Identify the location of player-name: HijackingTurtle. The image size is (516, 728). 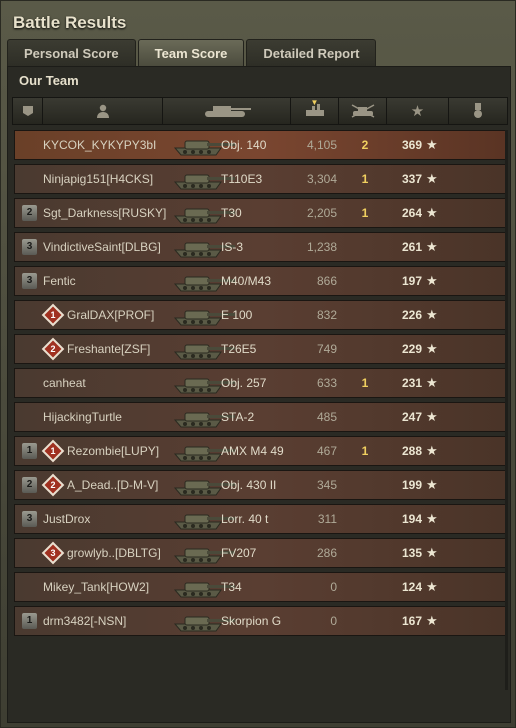
(82, 417).